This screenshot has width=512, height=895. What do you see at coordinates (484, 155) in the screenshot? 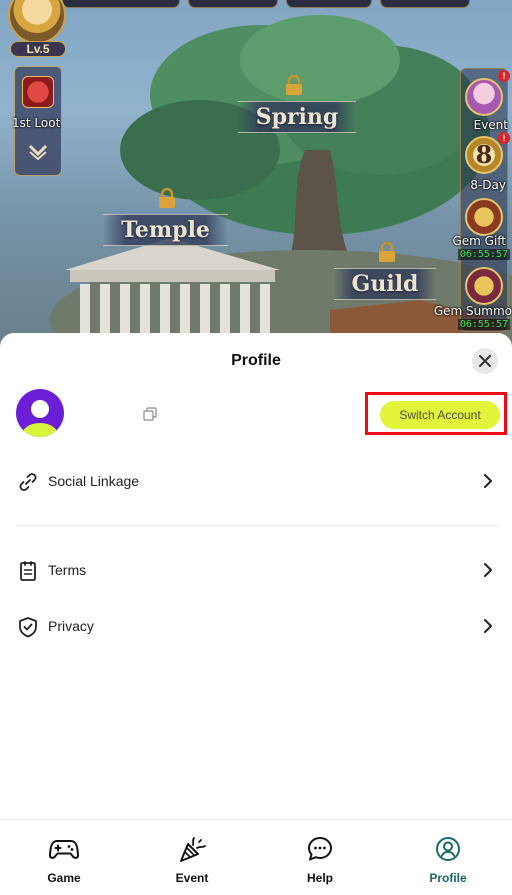
I see `eight-day-icon: 8` at bounding box center [484, 155].